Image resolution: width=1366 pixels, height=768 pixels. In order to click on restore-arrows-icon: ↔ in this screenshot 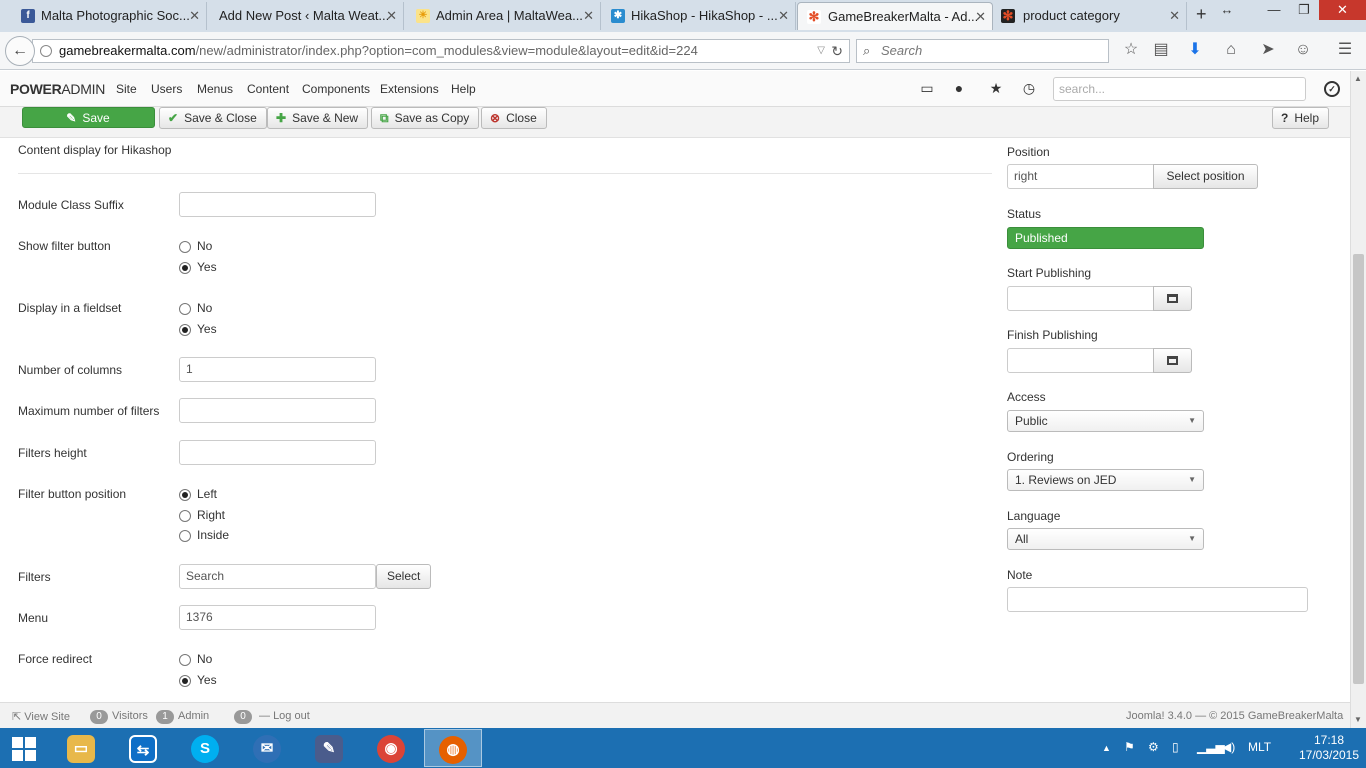, I will do `click(1227, 11)`.